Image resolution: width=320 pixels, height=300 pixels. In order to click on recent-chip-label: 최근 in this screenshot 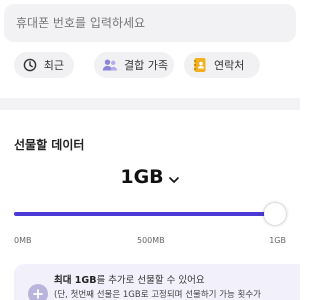, I will do `click(53, 65)`.